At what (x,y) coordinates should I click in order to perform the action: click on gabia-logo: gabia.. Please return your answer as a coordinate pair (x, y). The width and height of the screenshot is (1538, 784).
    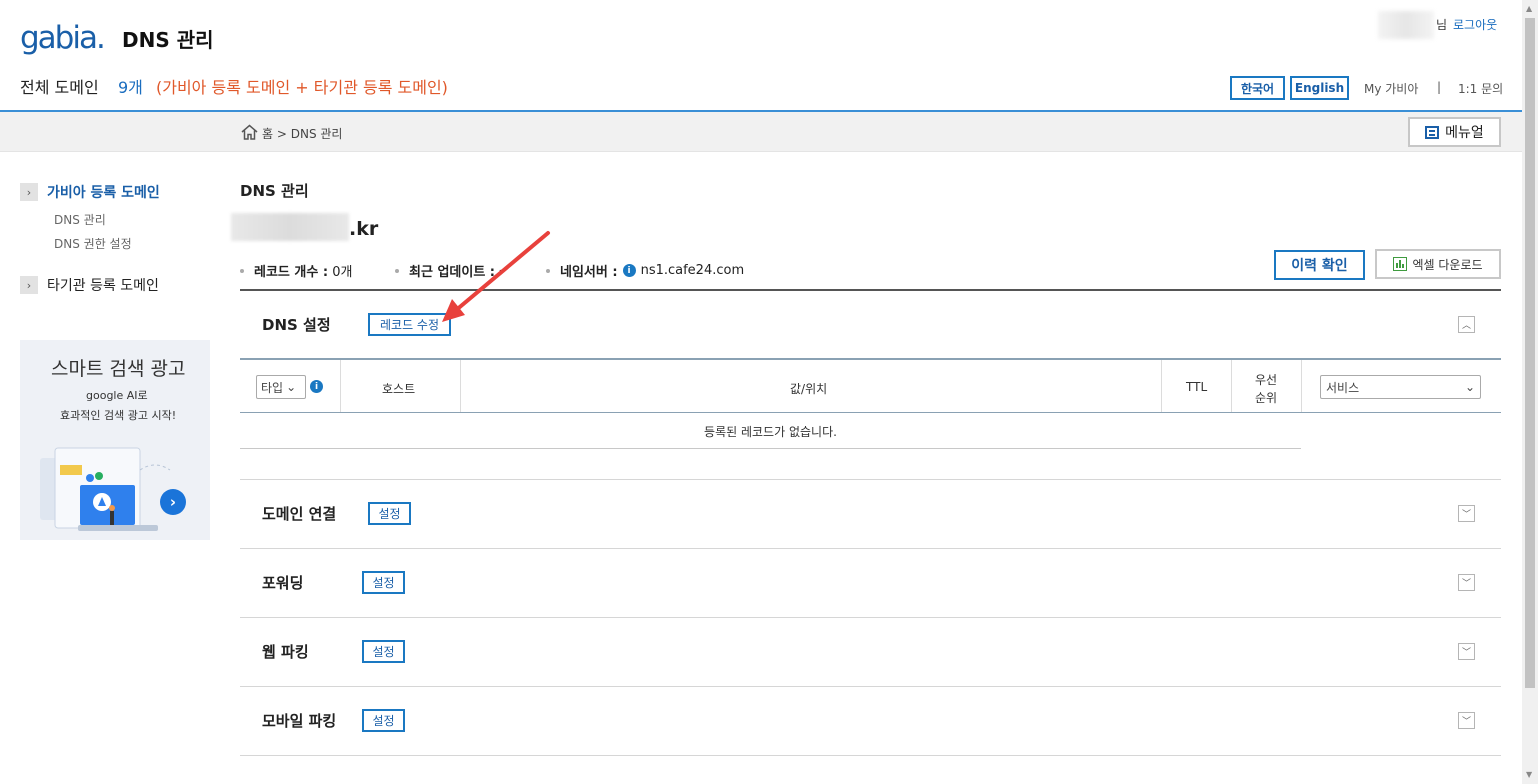
    Looking at the image, I should click on (63, 38).